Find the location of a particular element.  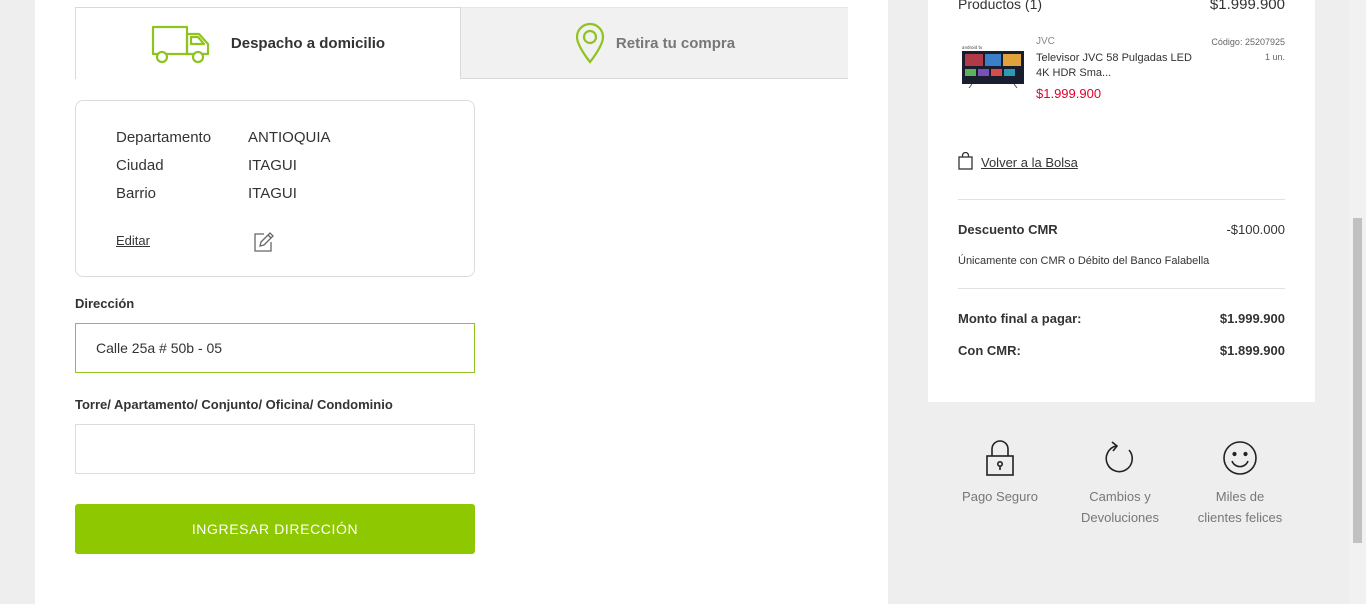

back-to-bag-label: Volver a la Bolsa is located at coordinates (1029, 162).